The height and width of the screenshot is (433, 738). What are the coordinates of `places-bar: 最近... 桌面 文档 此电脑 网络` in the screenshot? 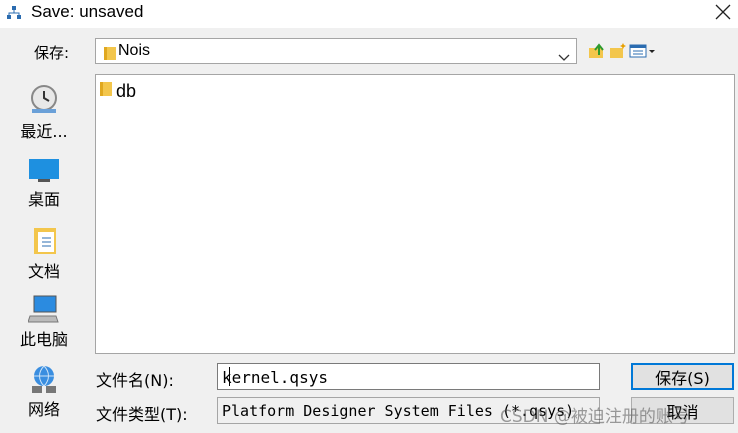 It's located at (44, 252).